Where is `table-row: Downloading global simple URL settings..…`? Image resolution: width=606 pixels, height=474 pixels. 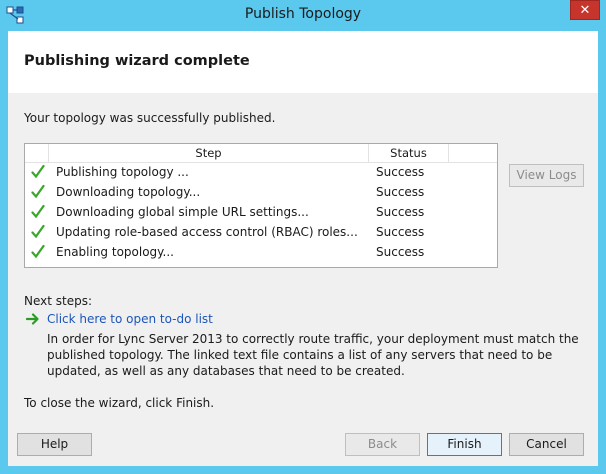 table-row: Downloading global simple URL settings..… is located at coordinates (261, 213).